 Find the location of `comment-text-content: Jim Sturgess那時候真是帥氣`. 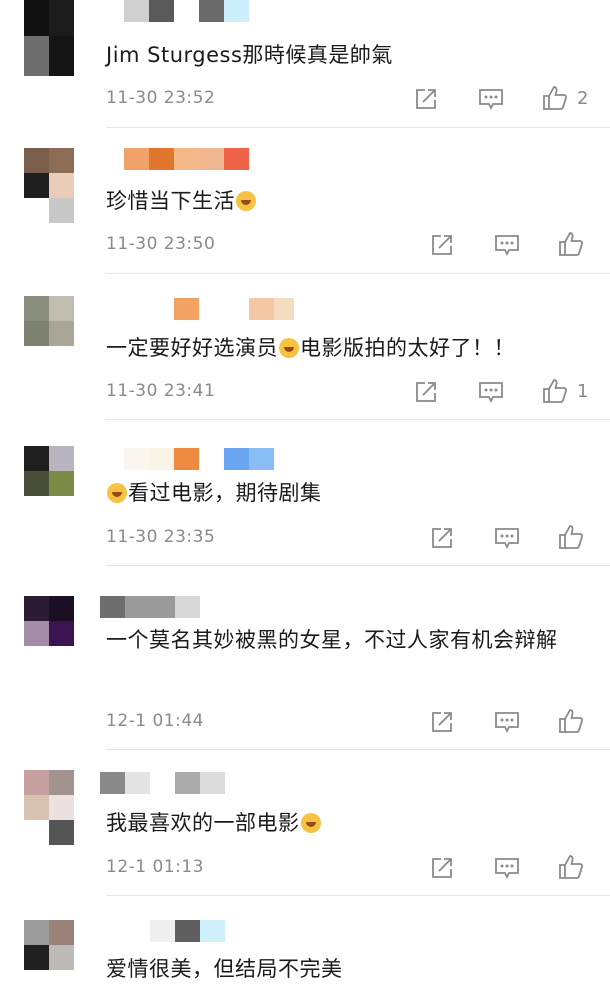

comment-text-content: Jim Sturgess那時候真是帥氣 is located at coordinates (249, 55).